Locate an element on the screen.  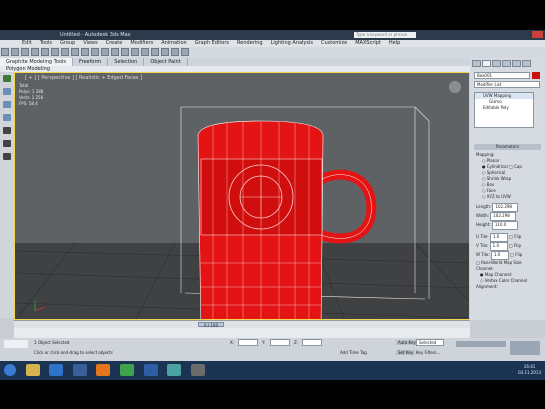
ribbon-tab-graphite: Graphite Modeling Tools is located at coordinates (37, 62).